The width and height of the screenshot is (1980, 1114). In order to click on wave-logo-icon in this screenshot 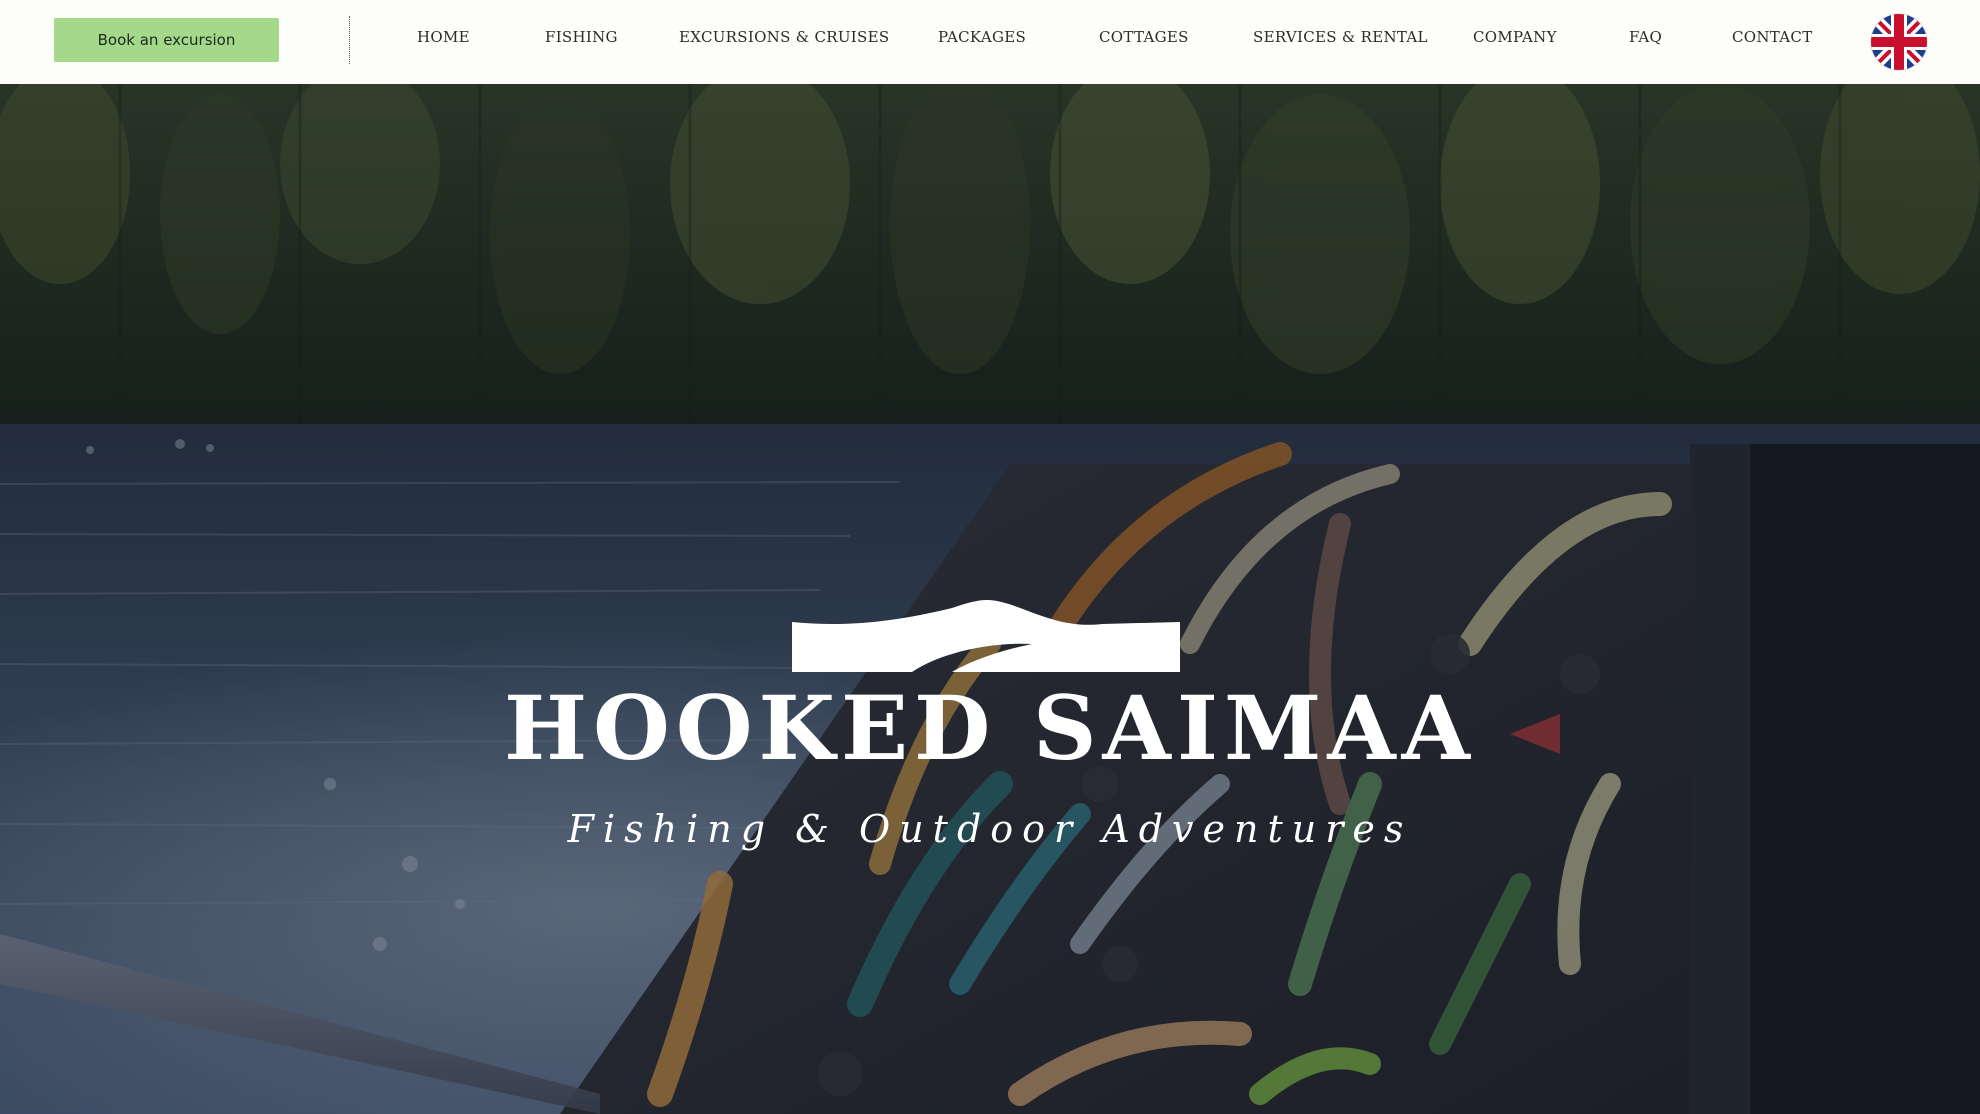, I will do `click(986, 636)`.